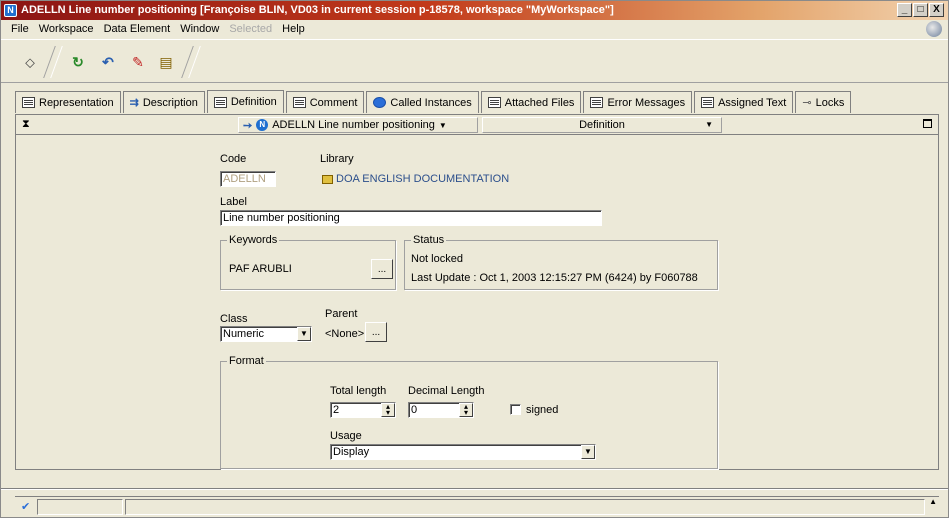  I want to click on tab-error-messages: Error Messages, so click(638, 102).